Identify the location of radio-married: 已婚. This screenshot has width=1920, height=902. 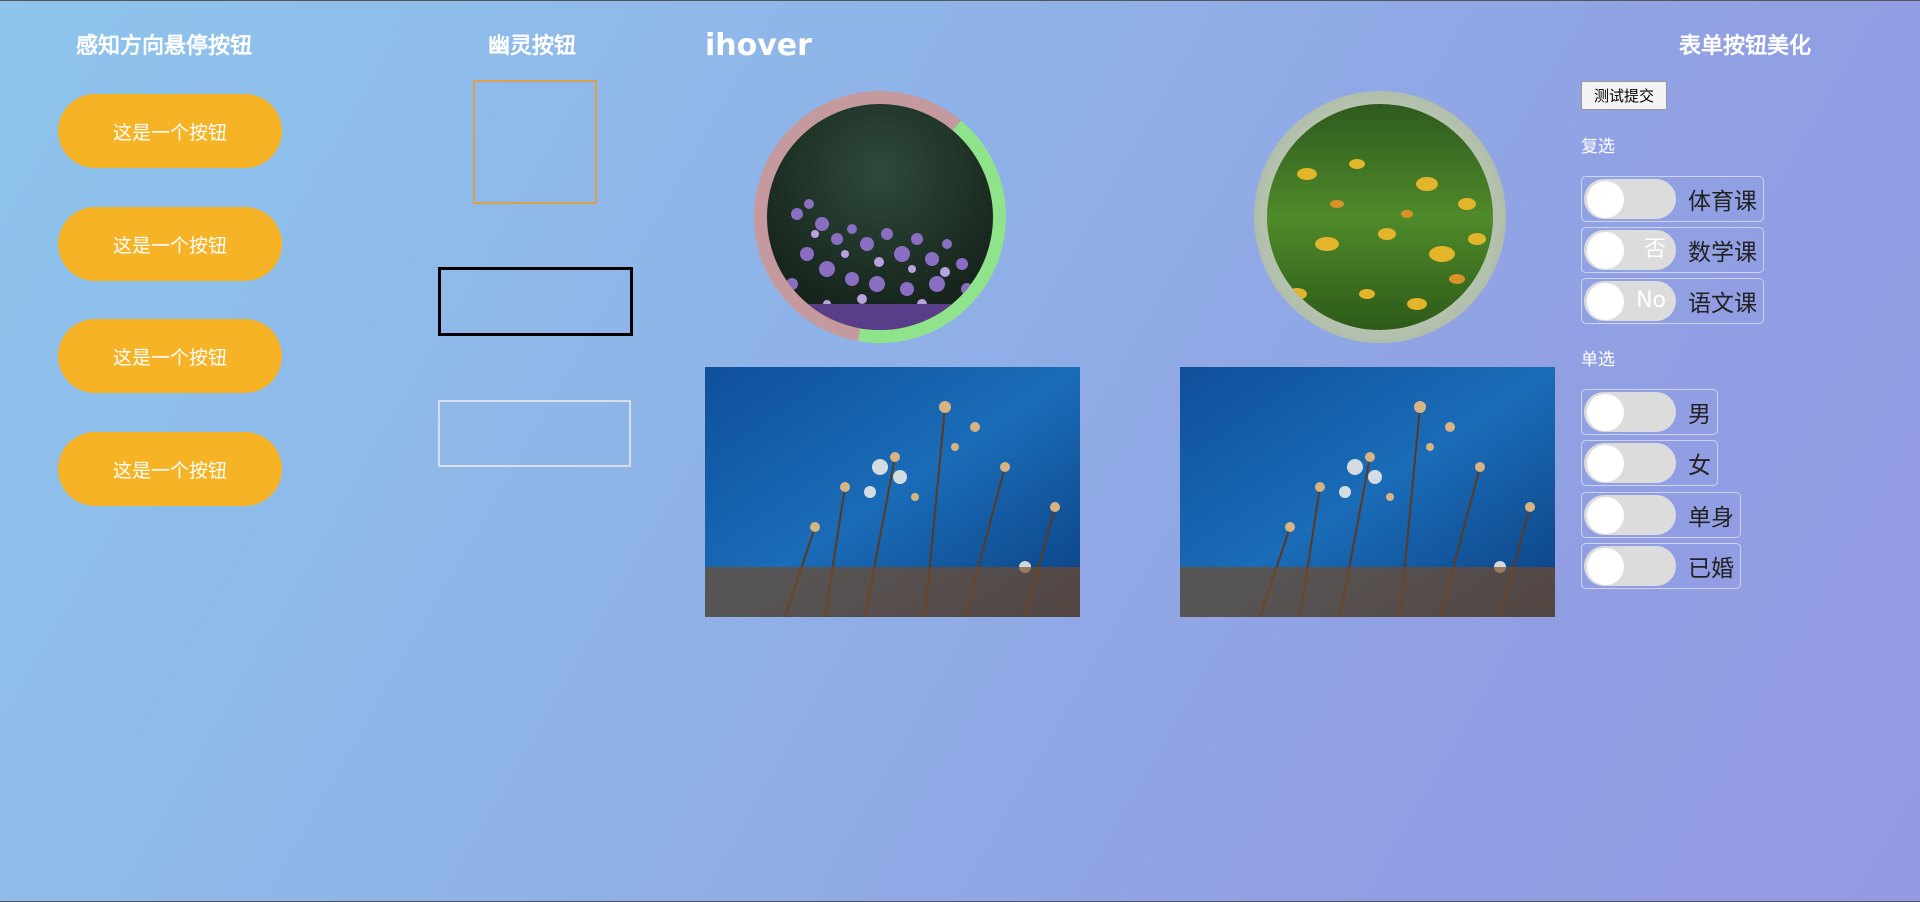
(1661, 566).